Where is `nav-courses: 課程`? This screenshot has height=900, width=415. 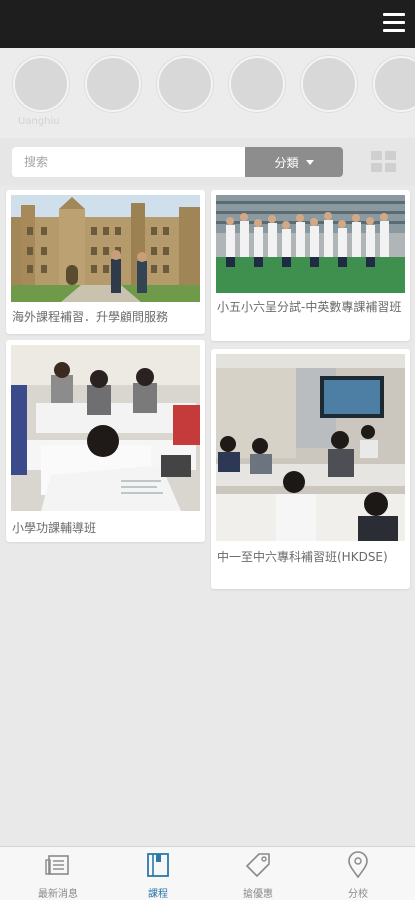 nav-courses: 課程 is located at coordinates (158, 873).